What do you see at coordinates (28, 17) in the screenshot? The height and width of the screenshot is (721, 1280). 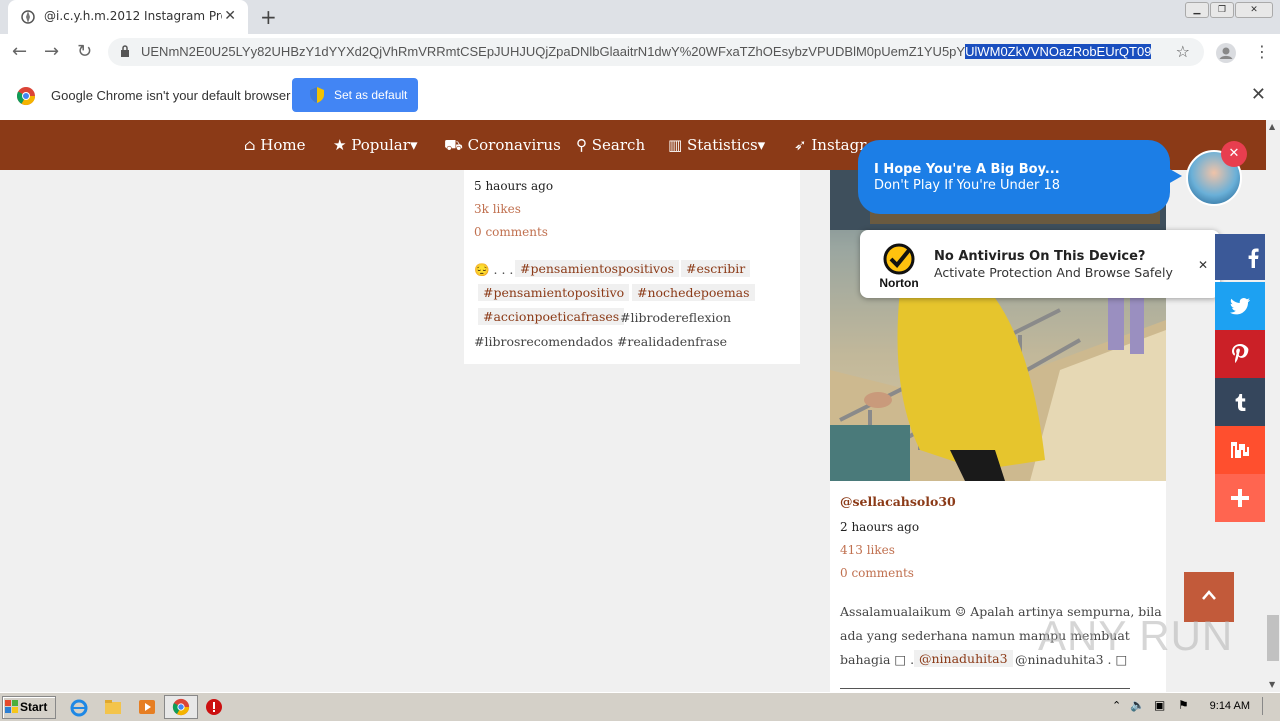 I see `site-favicon-icon` at bounding box center [28, 17].